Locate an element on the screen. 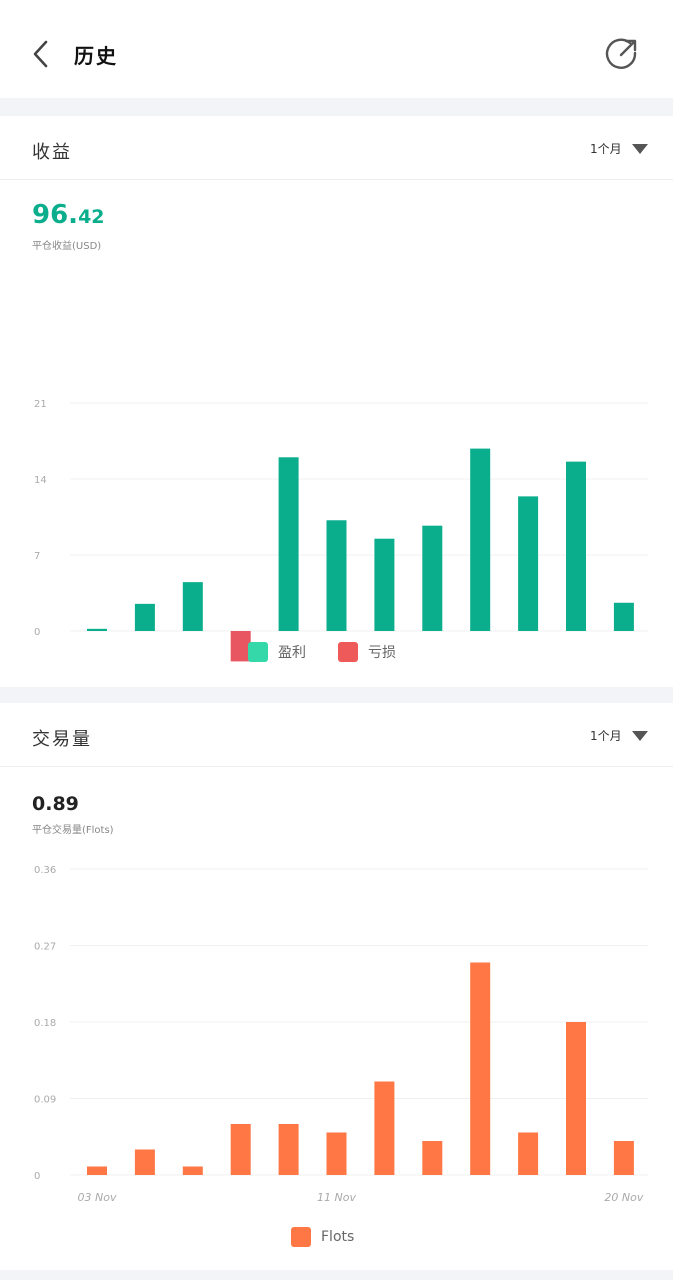 This screenshot has width=673, height=1280. volume-legend: Flots is located at coordinates (322, 1237).